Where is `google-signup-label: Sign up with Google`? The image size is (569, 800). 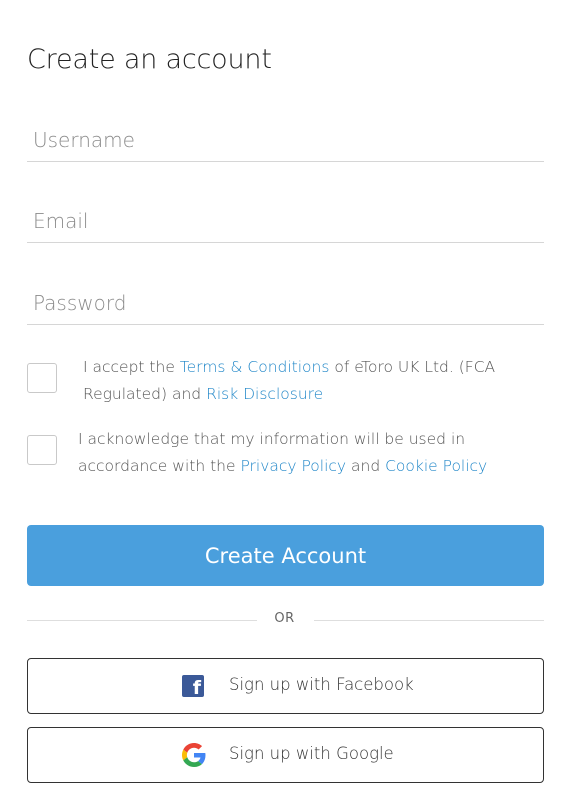 google-signup-label: Sign up with Google is located at coordinates (311, 753).